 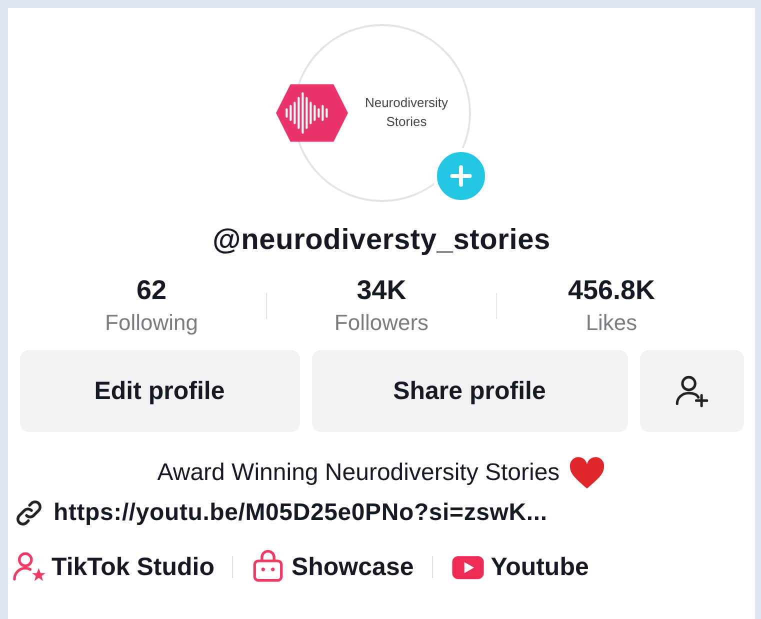 What do you see at coordinates (29, 567) in the screenshot?
I see `person-star-icon` at bounding box center [29, 567].